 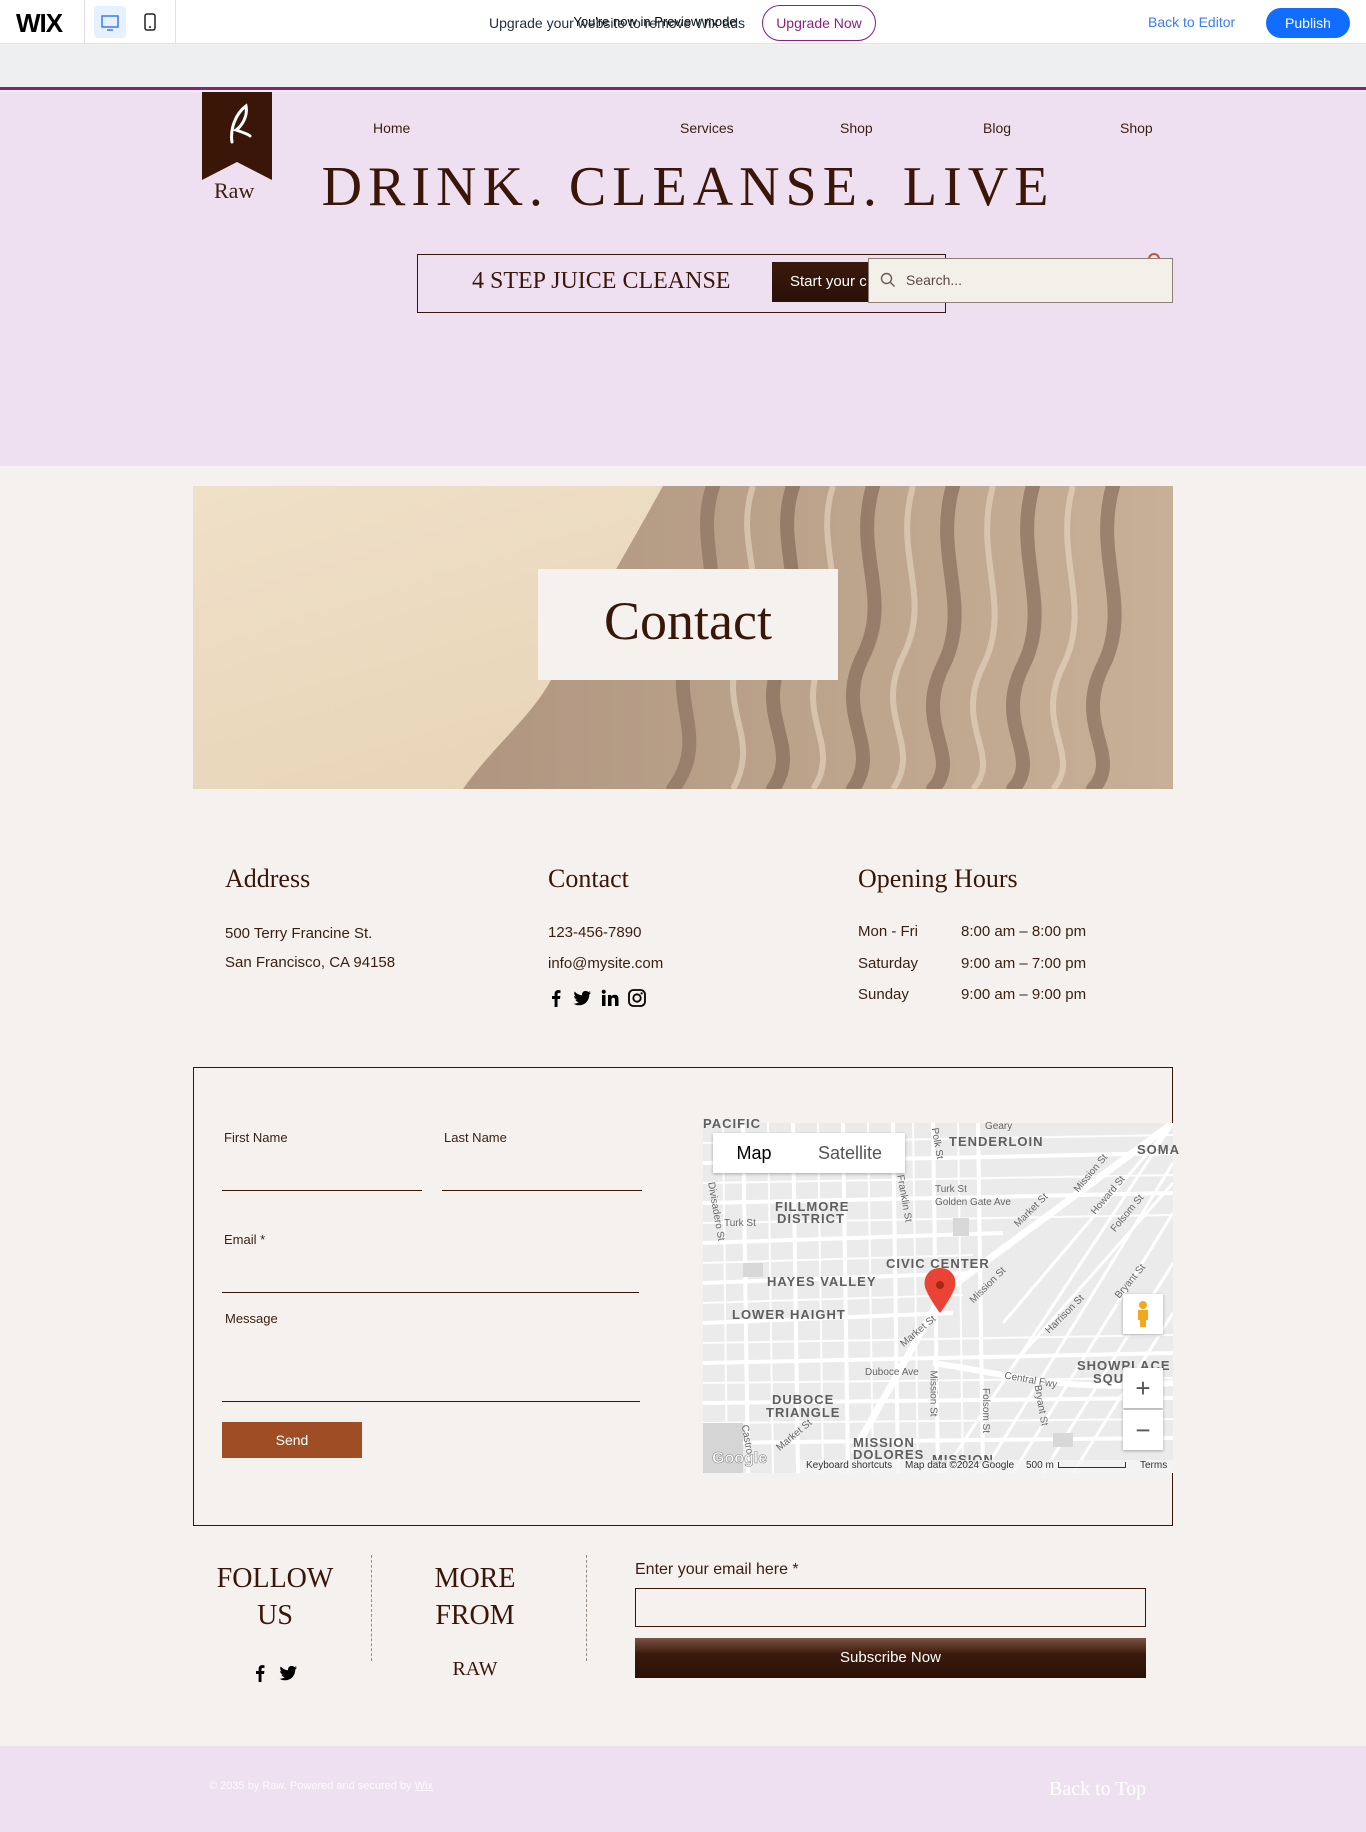 What do you see at coordinates (997, 128) in the screenshot?
I see `nav-blog: Blog` at bounding box center [997, 128].